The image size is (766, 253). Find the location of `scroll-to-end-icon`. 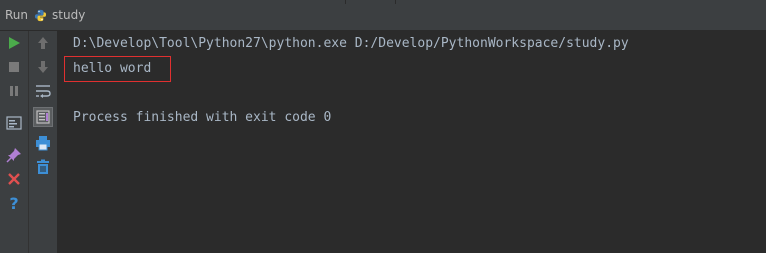

scroll-to-end-icon is located at coordinates (43, 117).